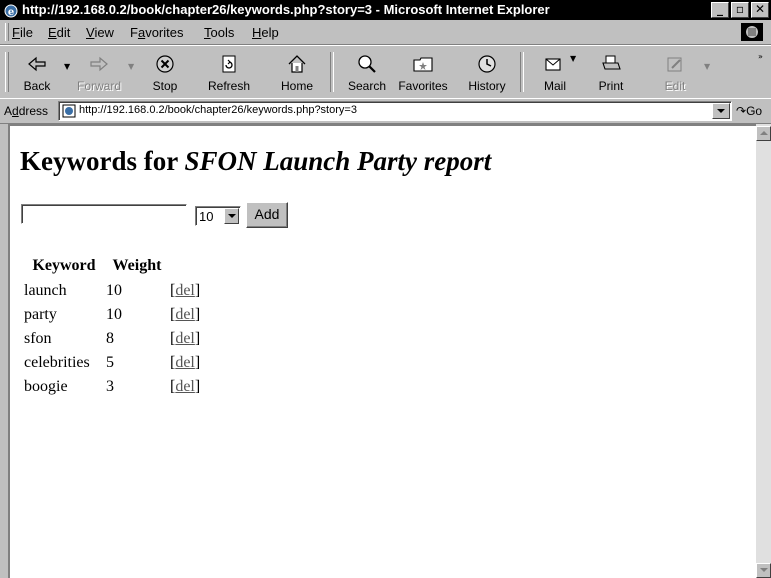 Image resolution: width=771 pixels, height=578 pixels. What do you see at coordinates (45, 290) in the screenshot?
I see `keyword-cell: launch` at bounding box center [45, 290].